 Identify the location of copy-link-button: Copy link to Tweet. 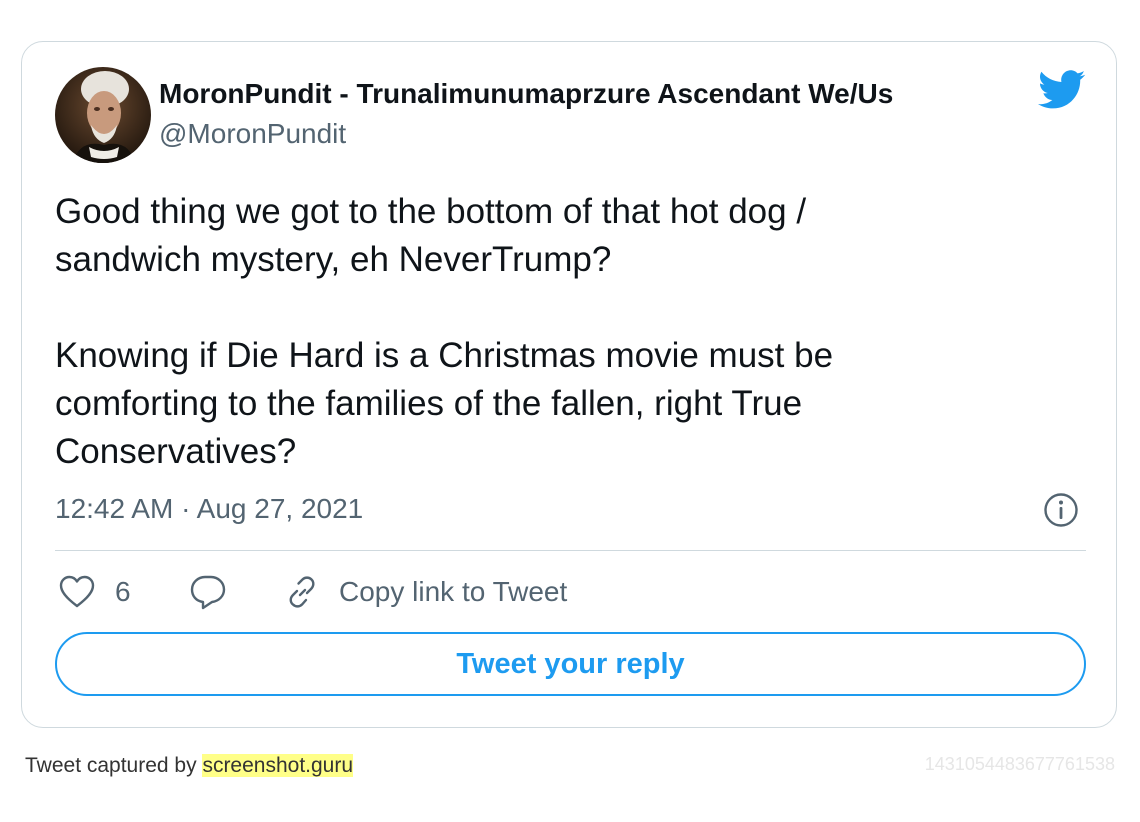
(425, 592).